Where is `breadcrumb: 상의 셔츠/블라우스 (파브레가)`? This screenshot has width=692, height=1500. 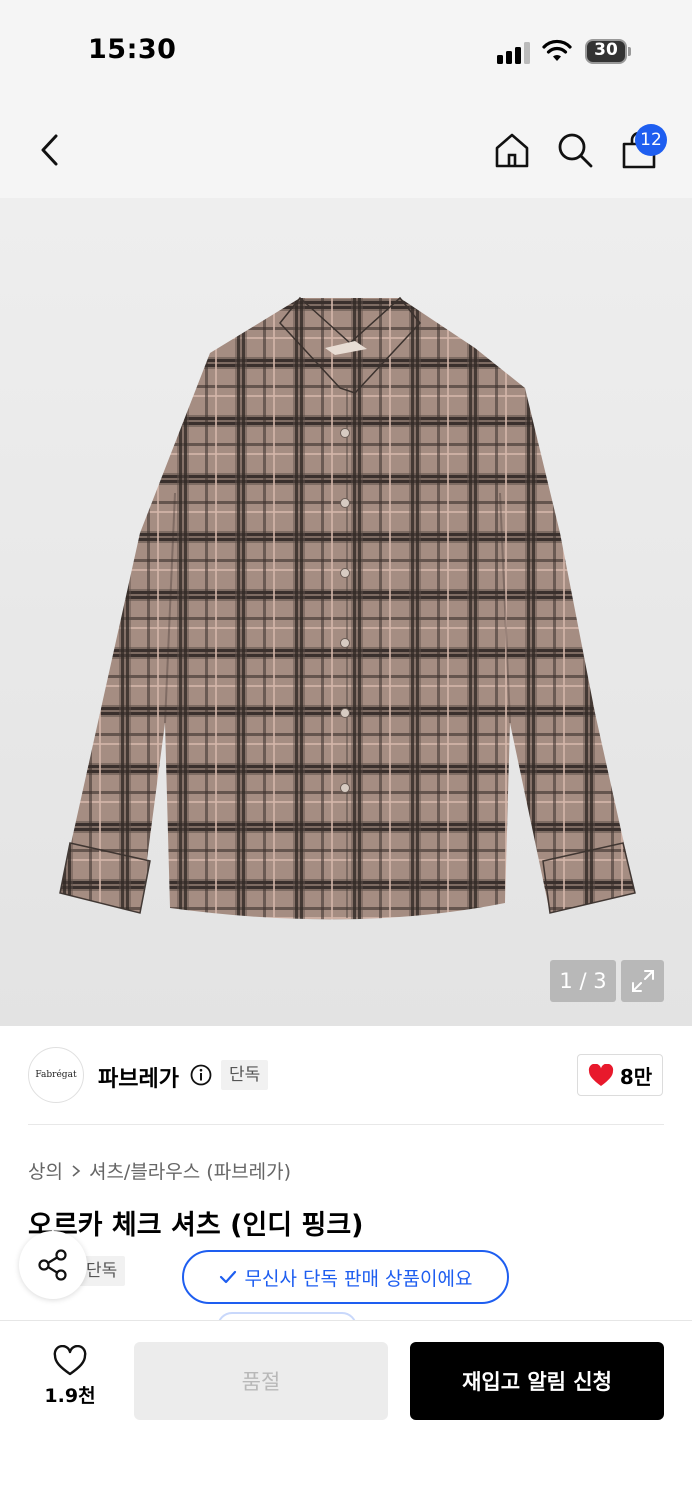
breadcrumb: 상의 셔츠/블라우스 (파브레가) is located at coordinates (159, 1170).